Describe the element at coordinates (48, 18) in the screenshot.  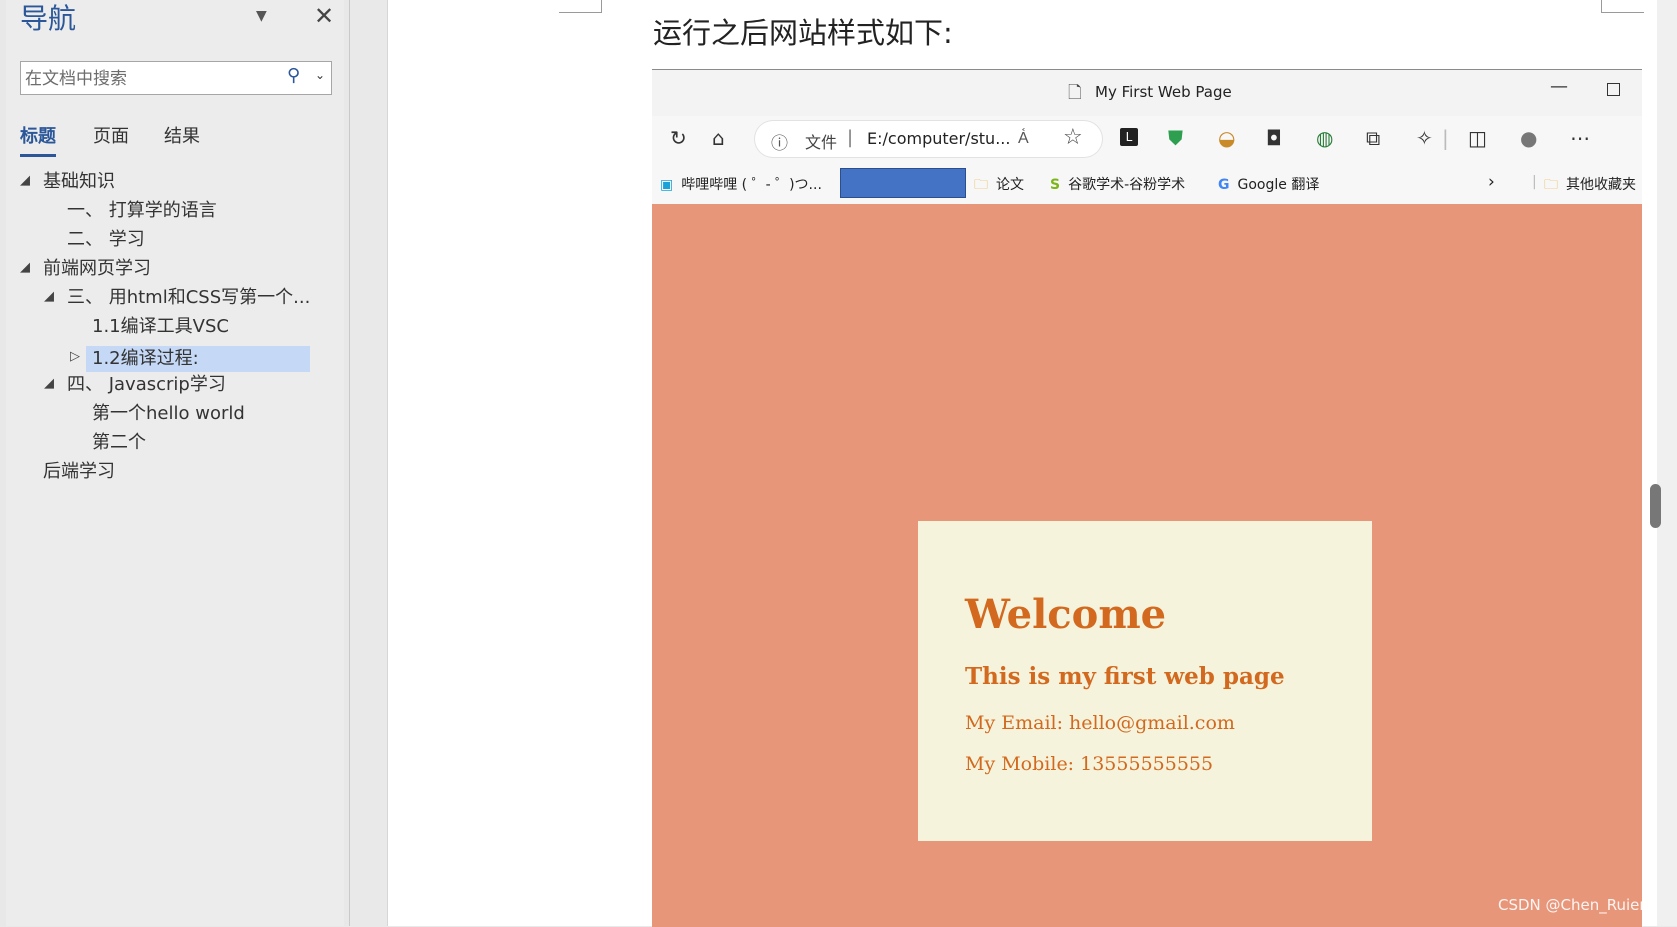
I see `nav-pane-title: 导航` at that location.